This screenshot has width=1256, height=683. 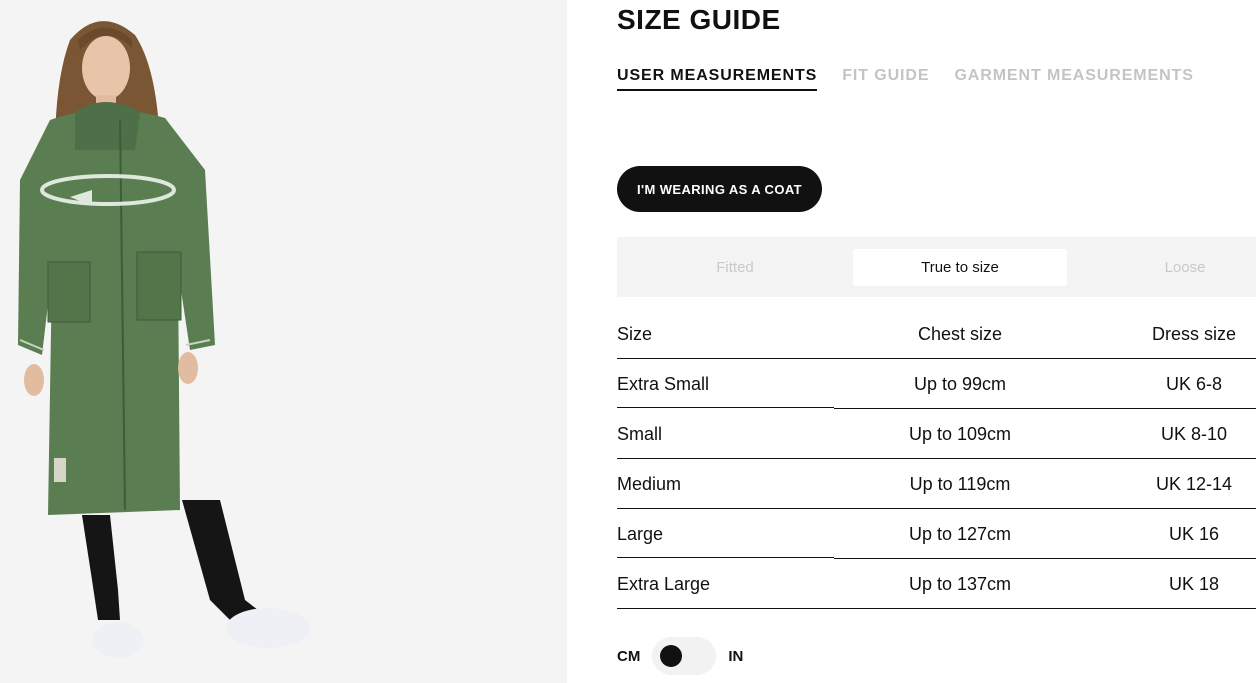 I want to click on header-chest-size: Chest size, so click(x=960, y=333).